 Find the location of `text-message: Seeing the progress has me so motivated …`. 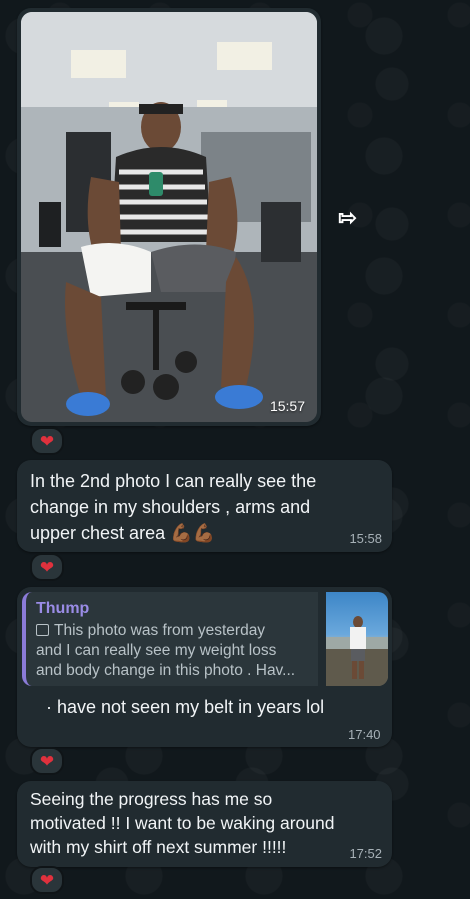

text-message: Seeing the progress has me so motivated … is located at coordinates (204, 824).